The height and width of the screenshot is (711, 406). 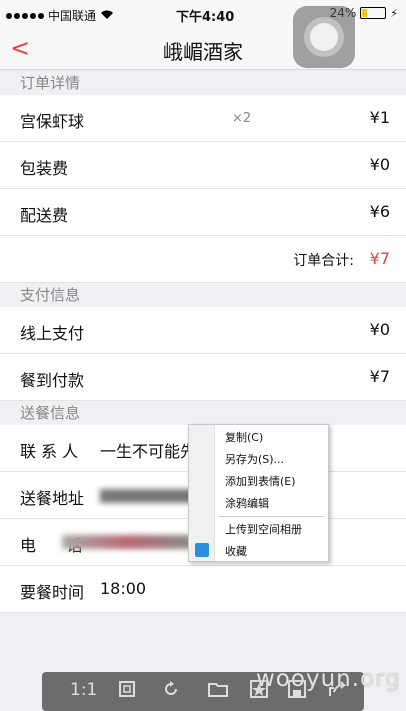 What do you see at coordinates (52, 333) in the screenshot?
I see `online-payment-label: 线上支付` at bounding box center [52, 333].